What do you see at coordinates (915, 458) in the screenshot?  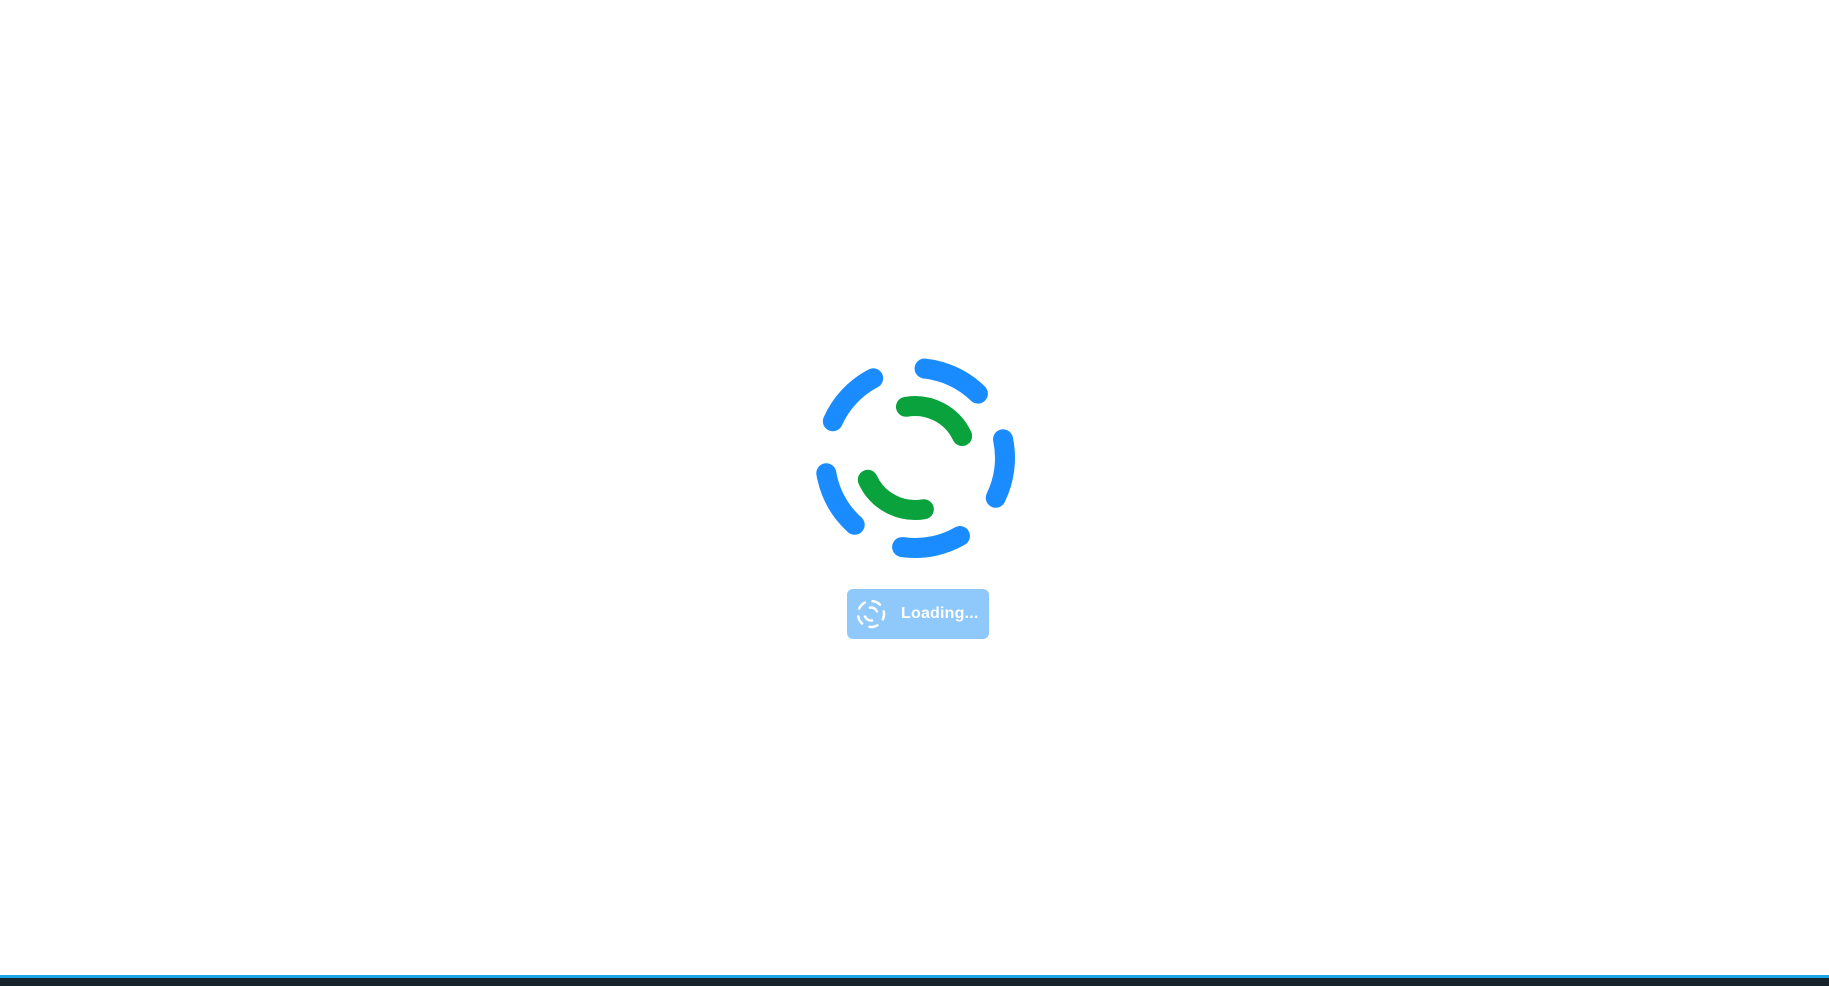 I see `large-spinner-icon` at bounding box center [915, 458].